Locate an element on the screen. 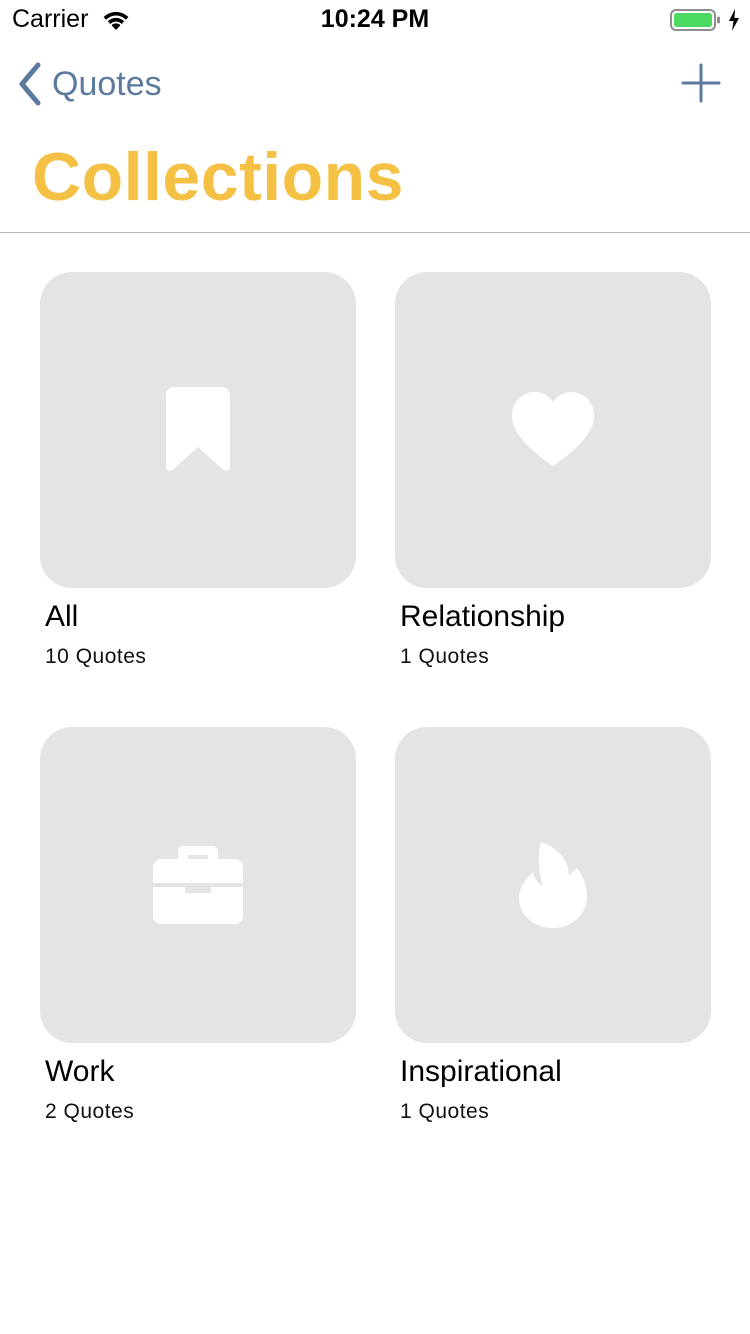 The height and width of the screenshot is (1334, 750). back-button: Quotes is located at coordinates (88, 84).